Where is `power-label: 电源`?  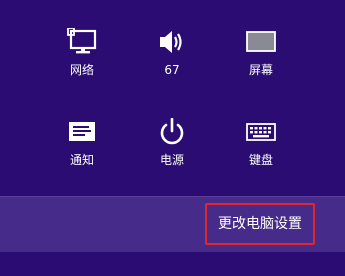 power-label: 电源 is located at coordinates (171, 160).